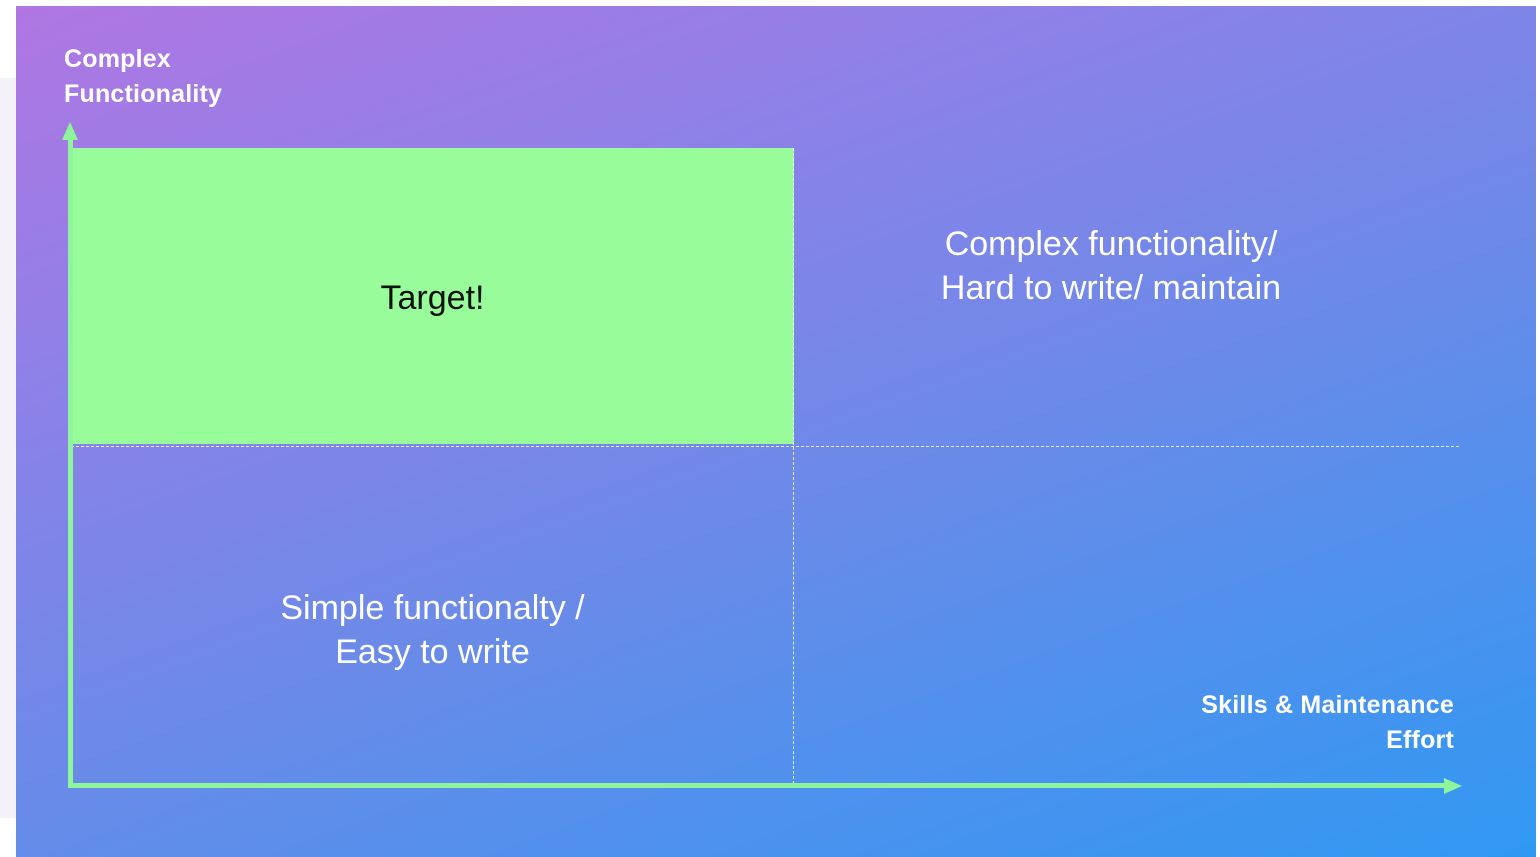 Image resolution: width=1540 pixels, height=857 pixels. What do you see at coordinates (1327, 705) in the screenshot?
I see `x-axis-label-line1: Skills & Maintenance` at bounding box center [1327, 705].